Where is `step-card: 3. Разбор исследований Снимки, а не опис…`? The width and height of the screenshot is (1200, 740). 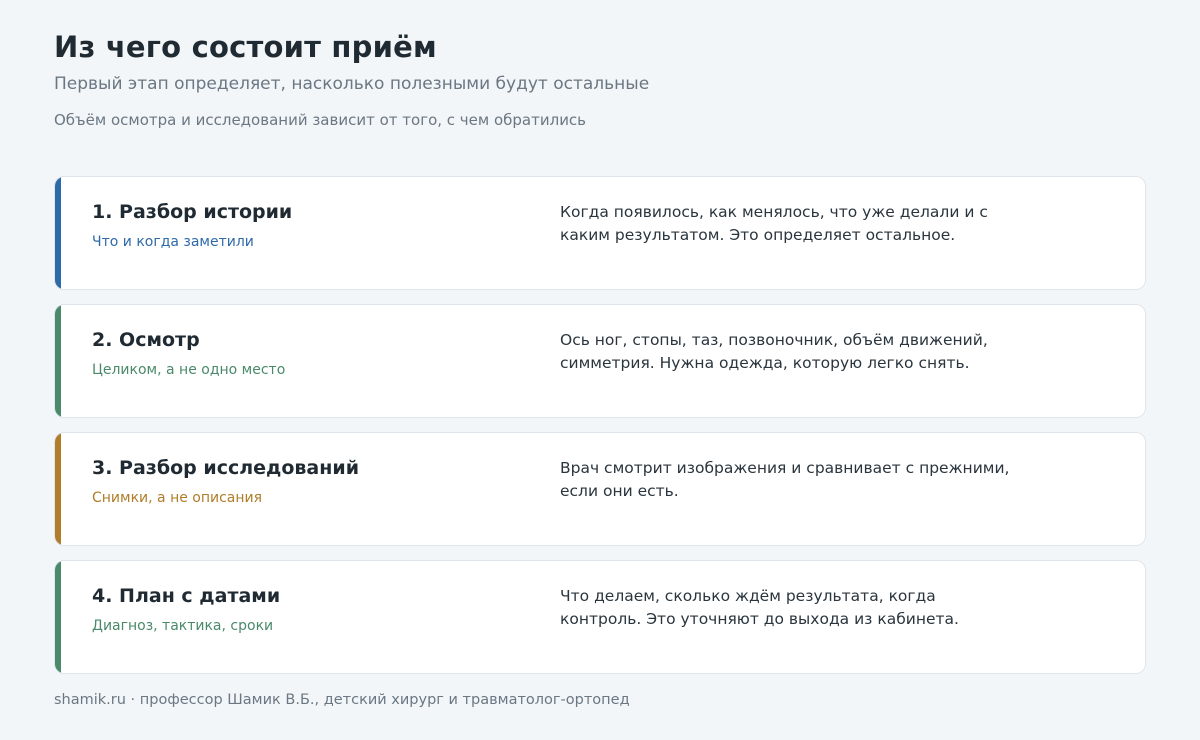
step-card: 3. Разбор исследований Снимки, а не опис… is located at coordinates (600, 489).